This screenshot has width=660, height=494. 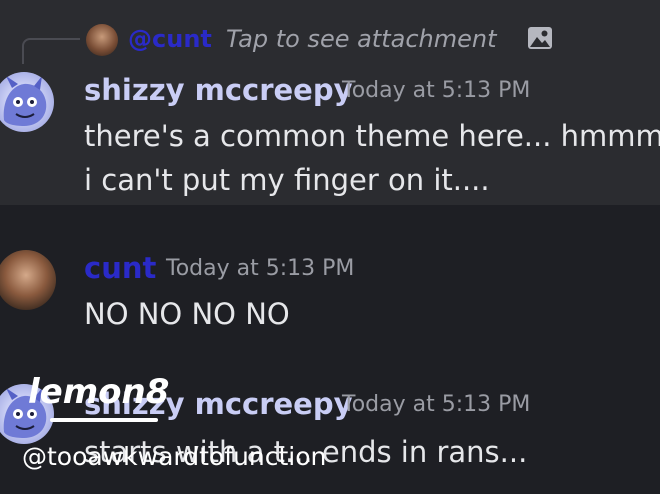 What do you see at coordinates (170, 39) in the screenshot?
I see `reply-username: @cunt` at bounding box center [170, 39].